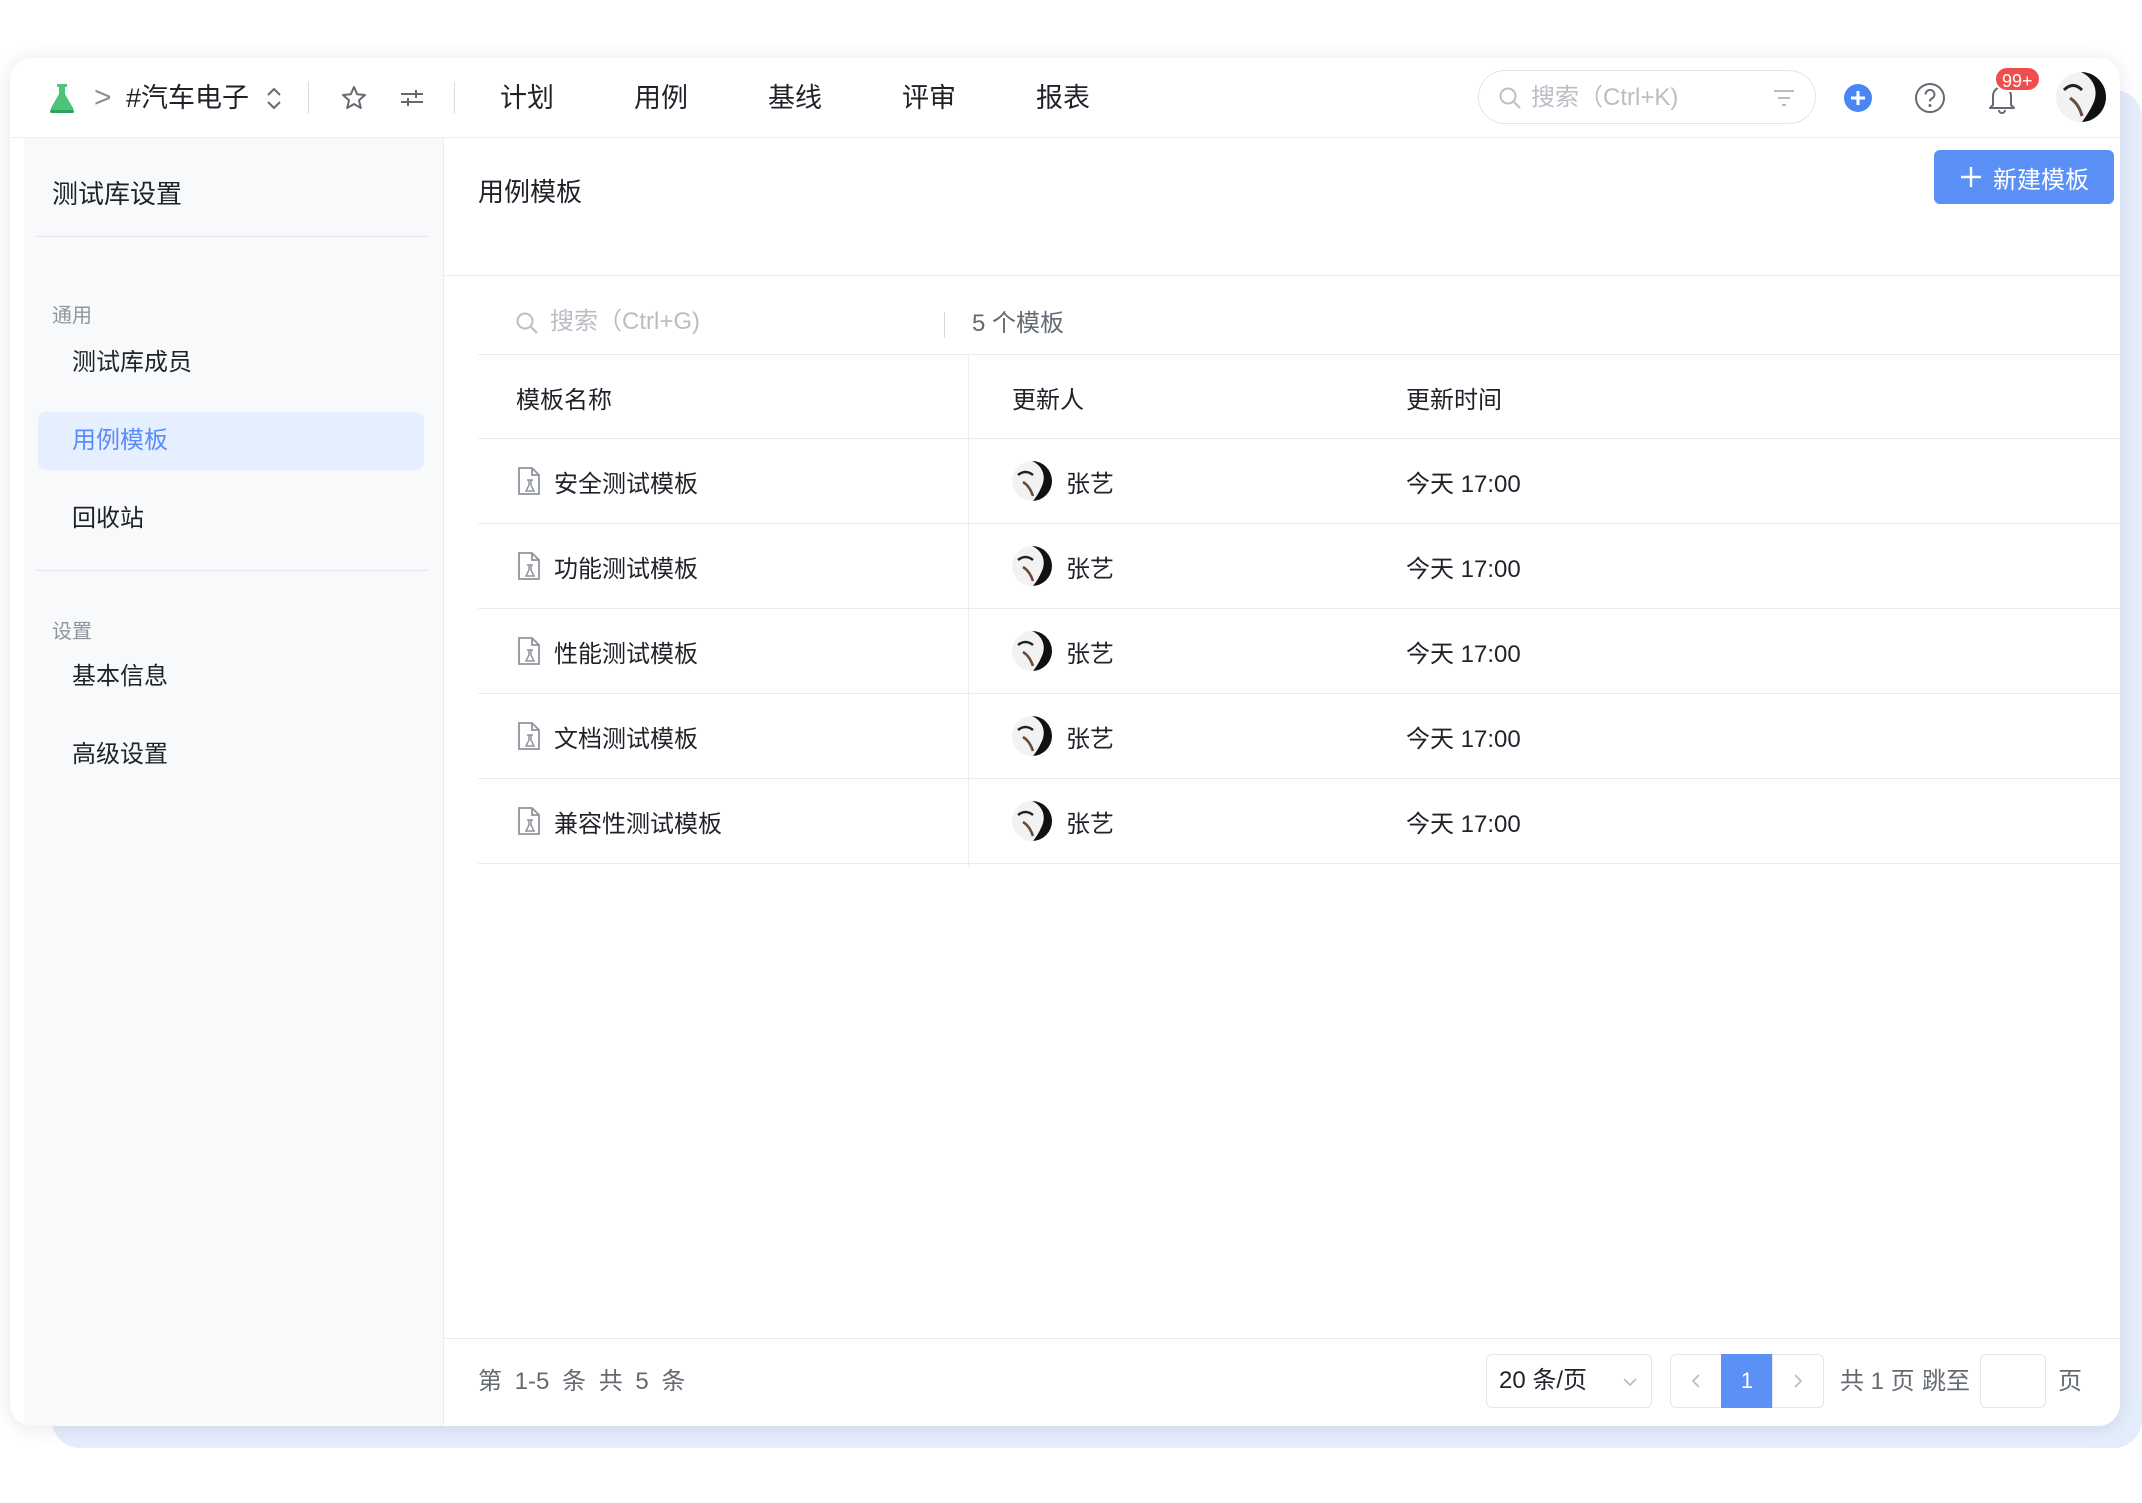 This screenshot has width=2142, height=1503. Describe the element at coordinates (1299, 651) in the screenshot. I see `table-row: 性能测试模板 张艺 今天 17:00` at that location.